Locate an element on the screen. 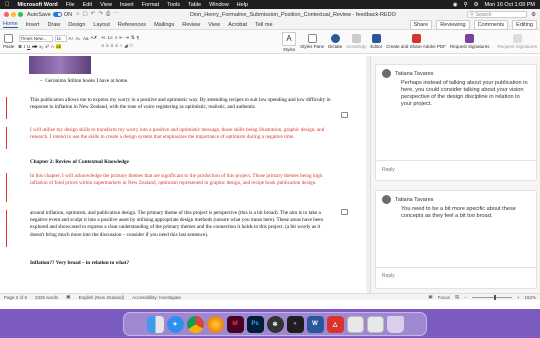 This screenshot has width=540, height=338. page-count: Page 2 of 6 is located at coordinates (15, 297).